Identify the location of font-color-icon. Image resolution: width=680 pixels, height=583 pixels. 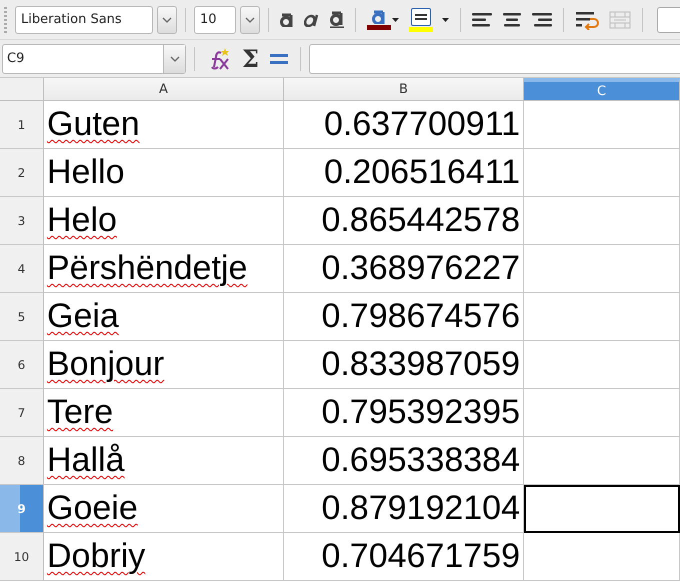
(379, 17).